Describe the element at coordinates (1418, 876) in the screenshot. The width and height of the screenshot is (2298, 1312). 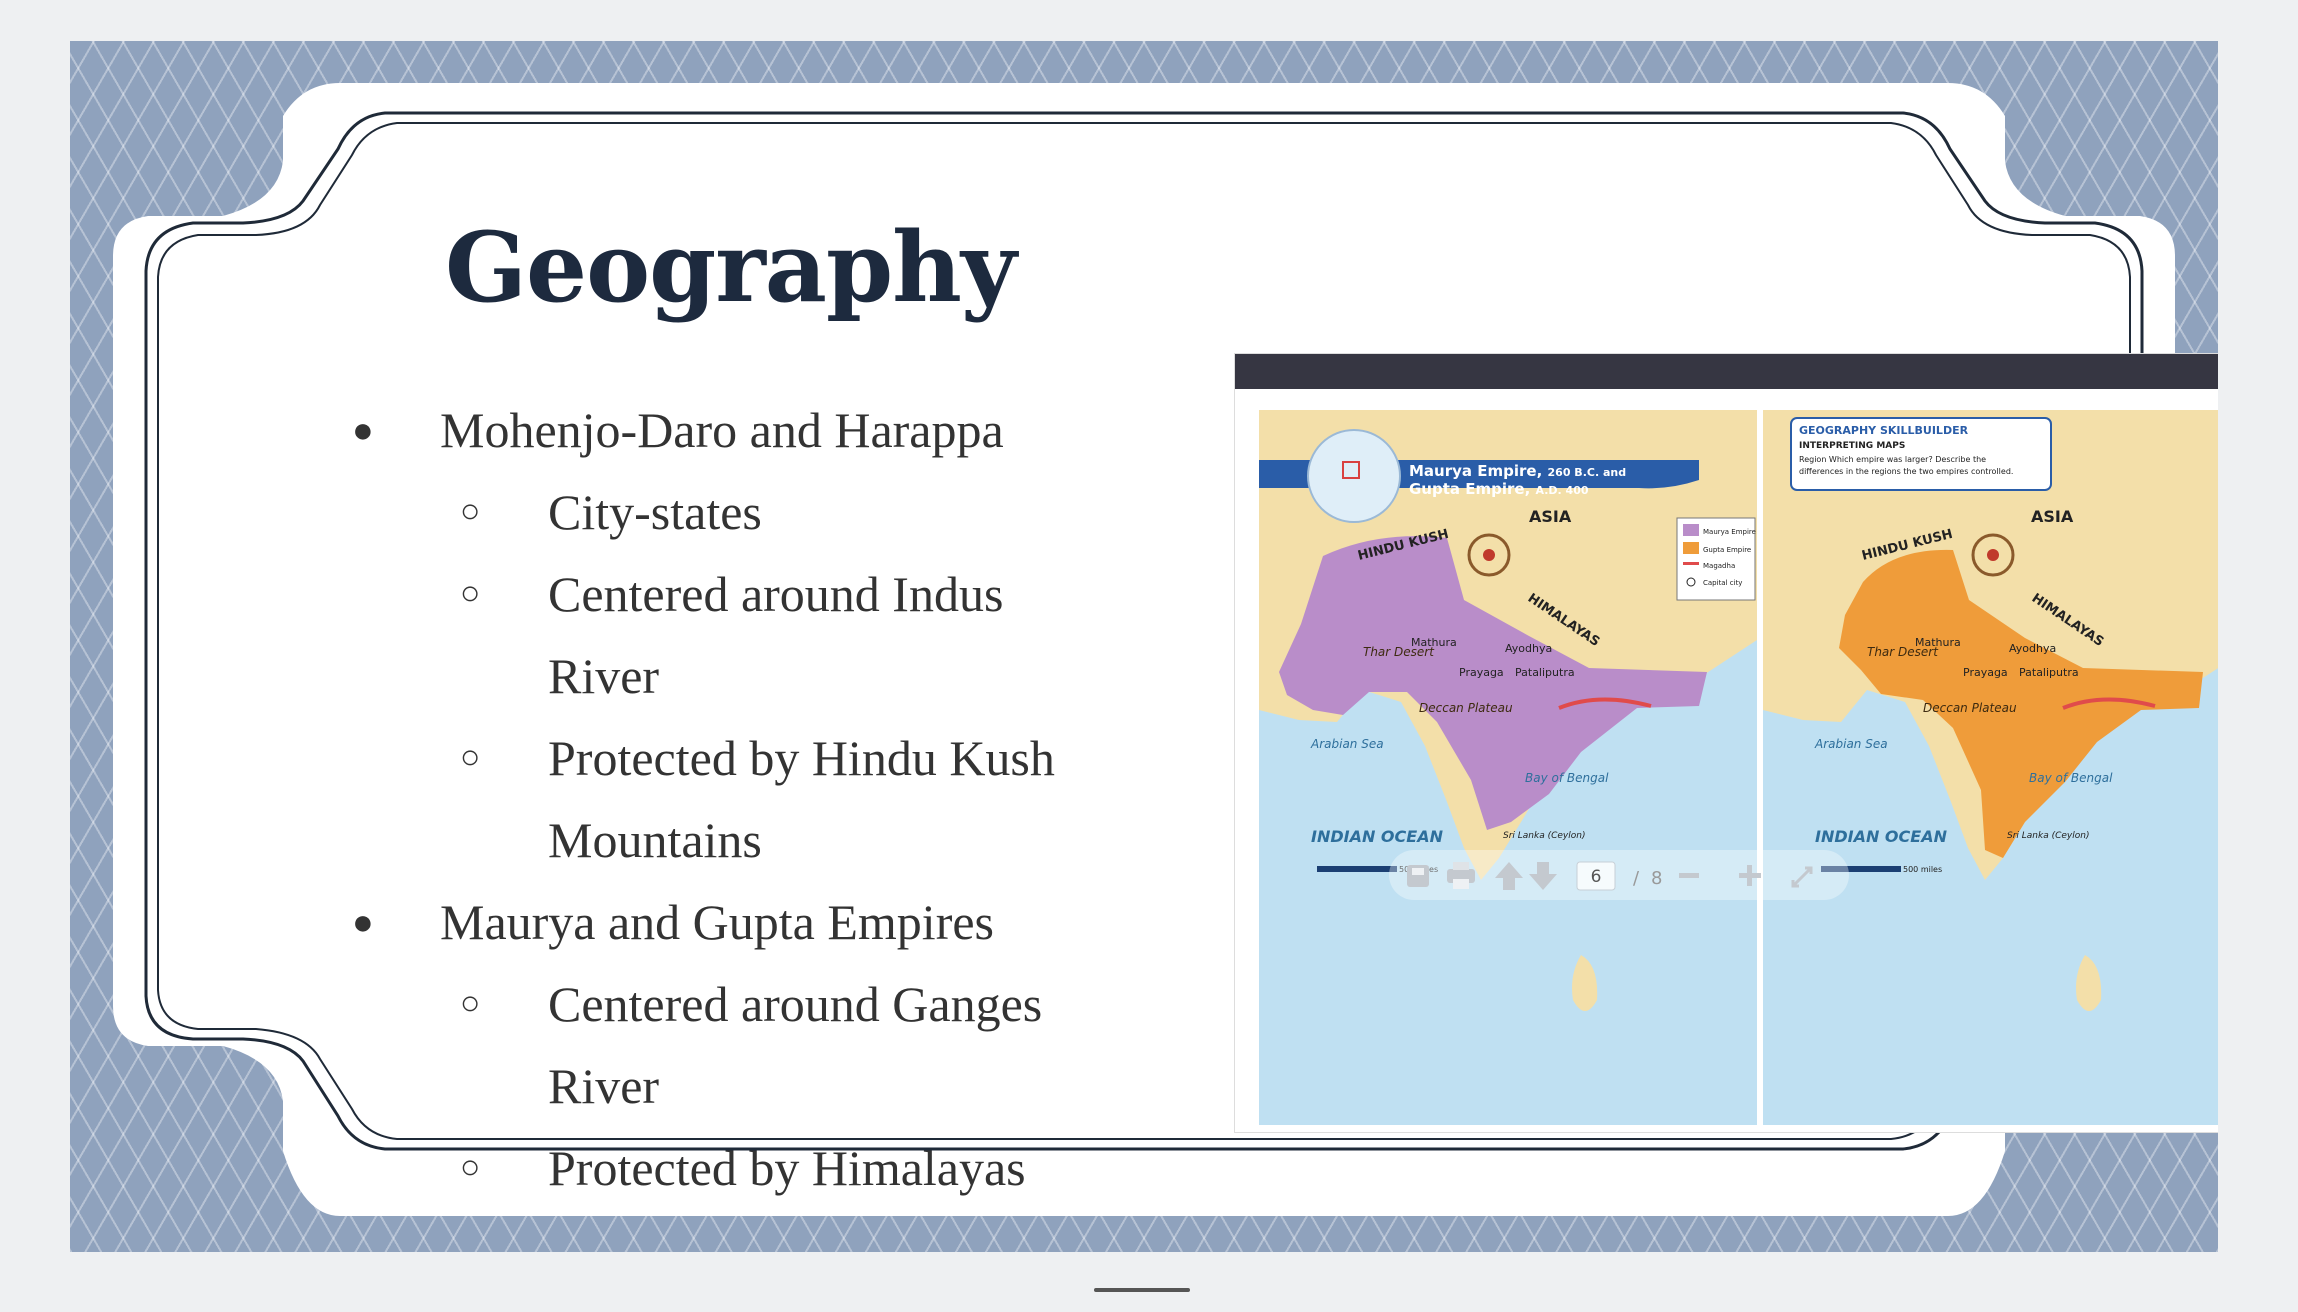
I see `save-icon` at that location.